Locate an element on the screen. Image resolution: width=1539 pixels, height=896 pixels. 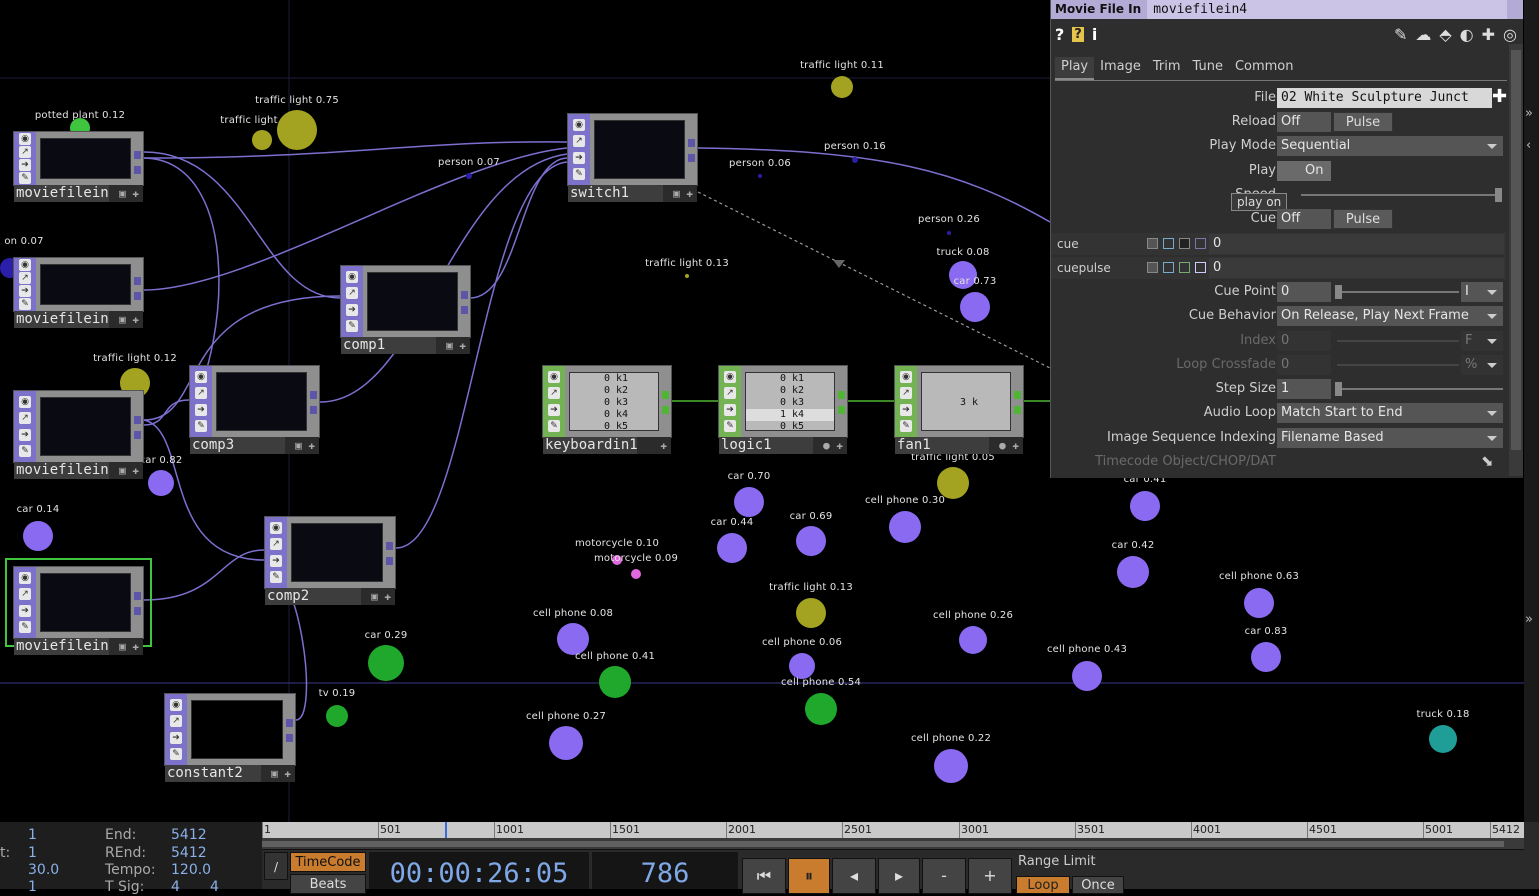
beats-button: Beats is located at coordinates (328, 884).